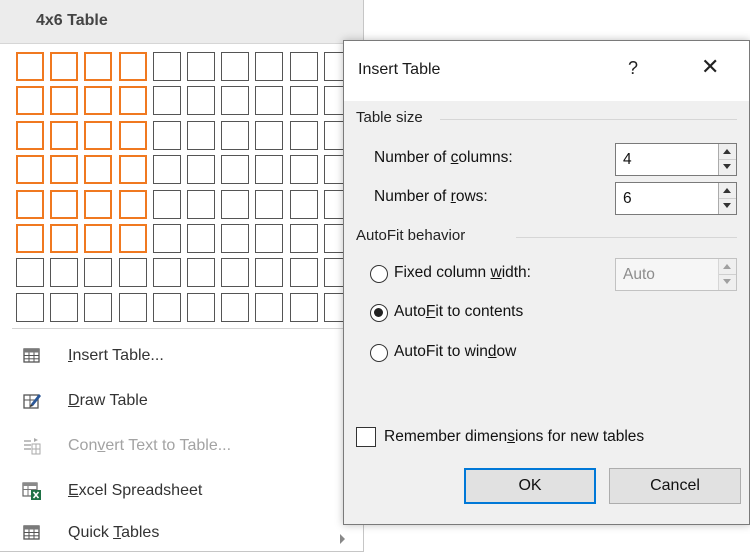  I want to click on excel-spreadsheet-menu-item: Excel Spreadsheet, so click(181, 490).